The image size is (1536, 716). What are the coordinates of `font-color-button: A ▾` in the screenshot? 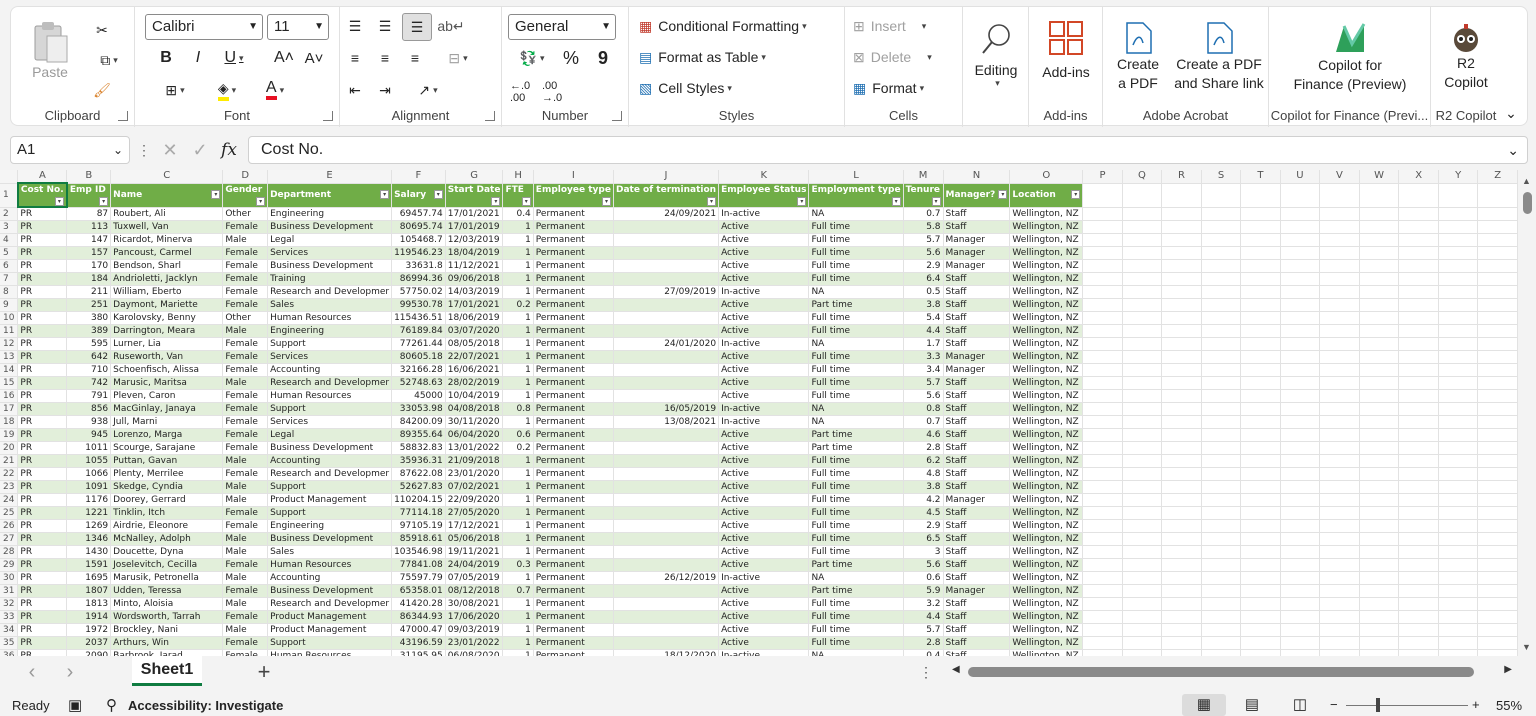 It's located at (275, 90).